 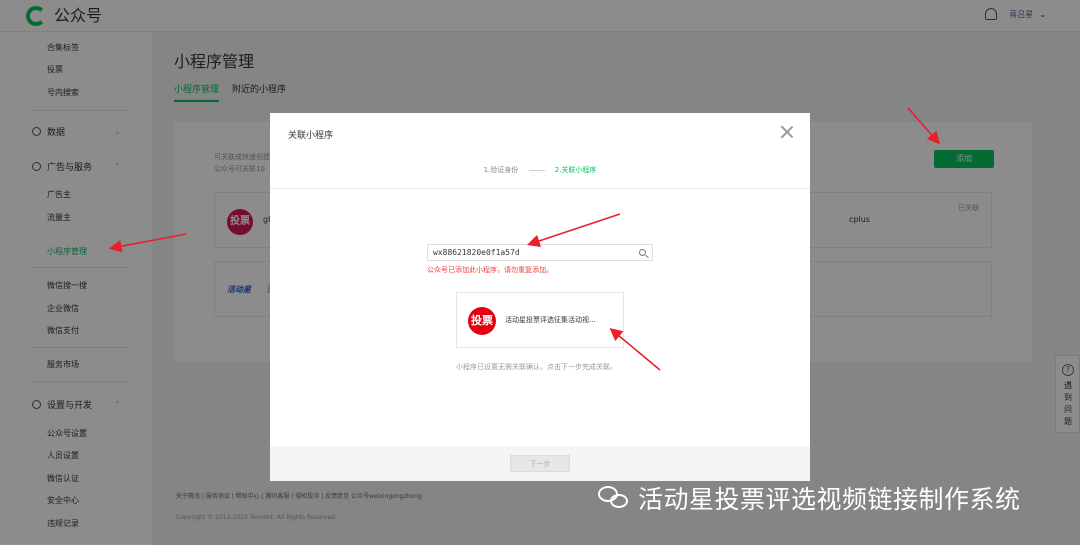 I want to click on arrow-to-result-card, so click(x=635, y=349).